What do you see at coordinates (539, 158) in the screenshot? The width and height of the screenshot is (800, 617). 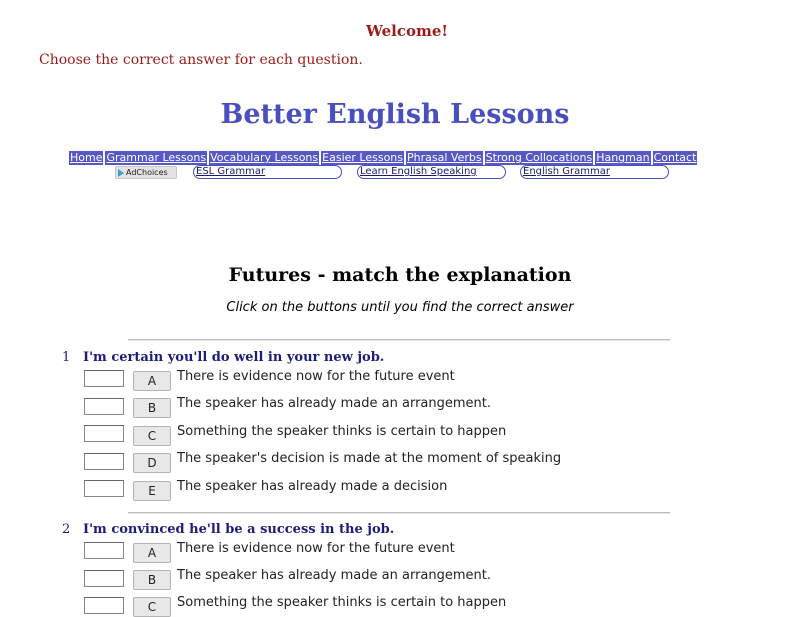 I see `nav-strong-collocations: Strong Collocations` at bounding box center [539, 158].